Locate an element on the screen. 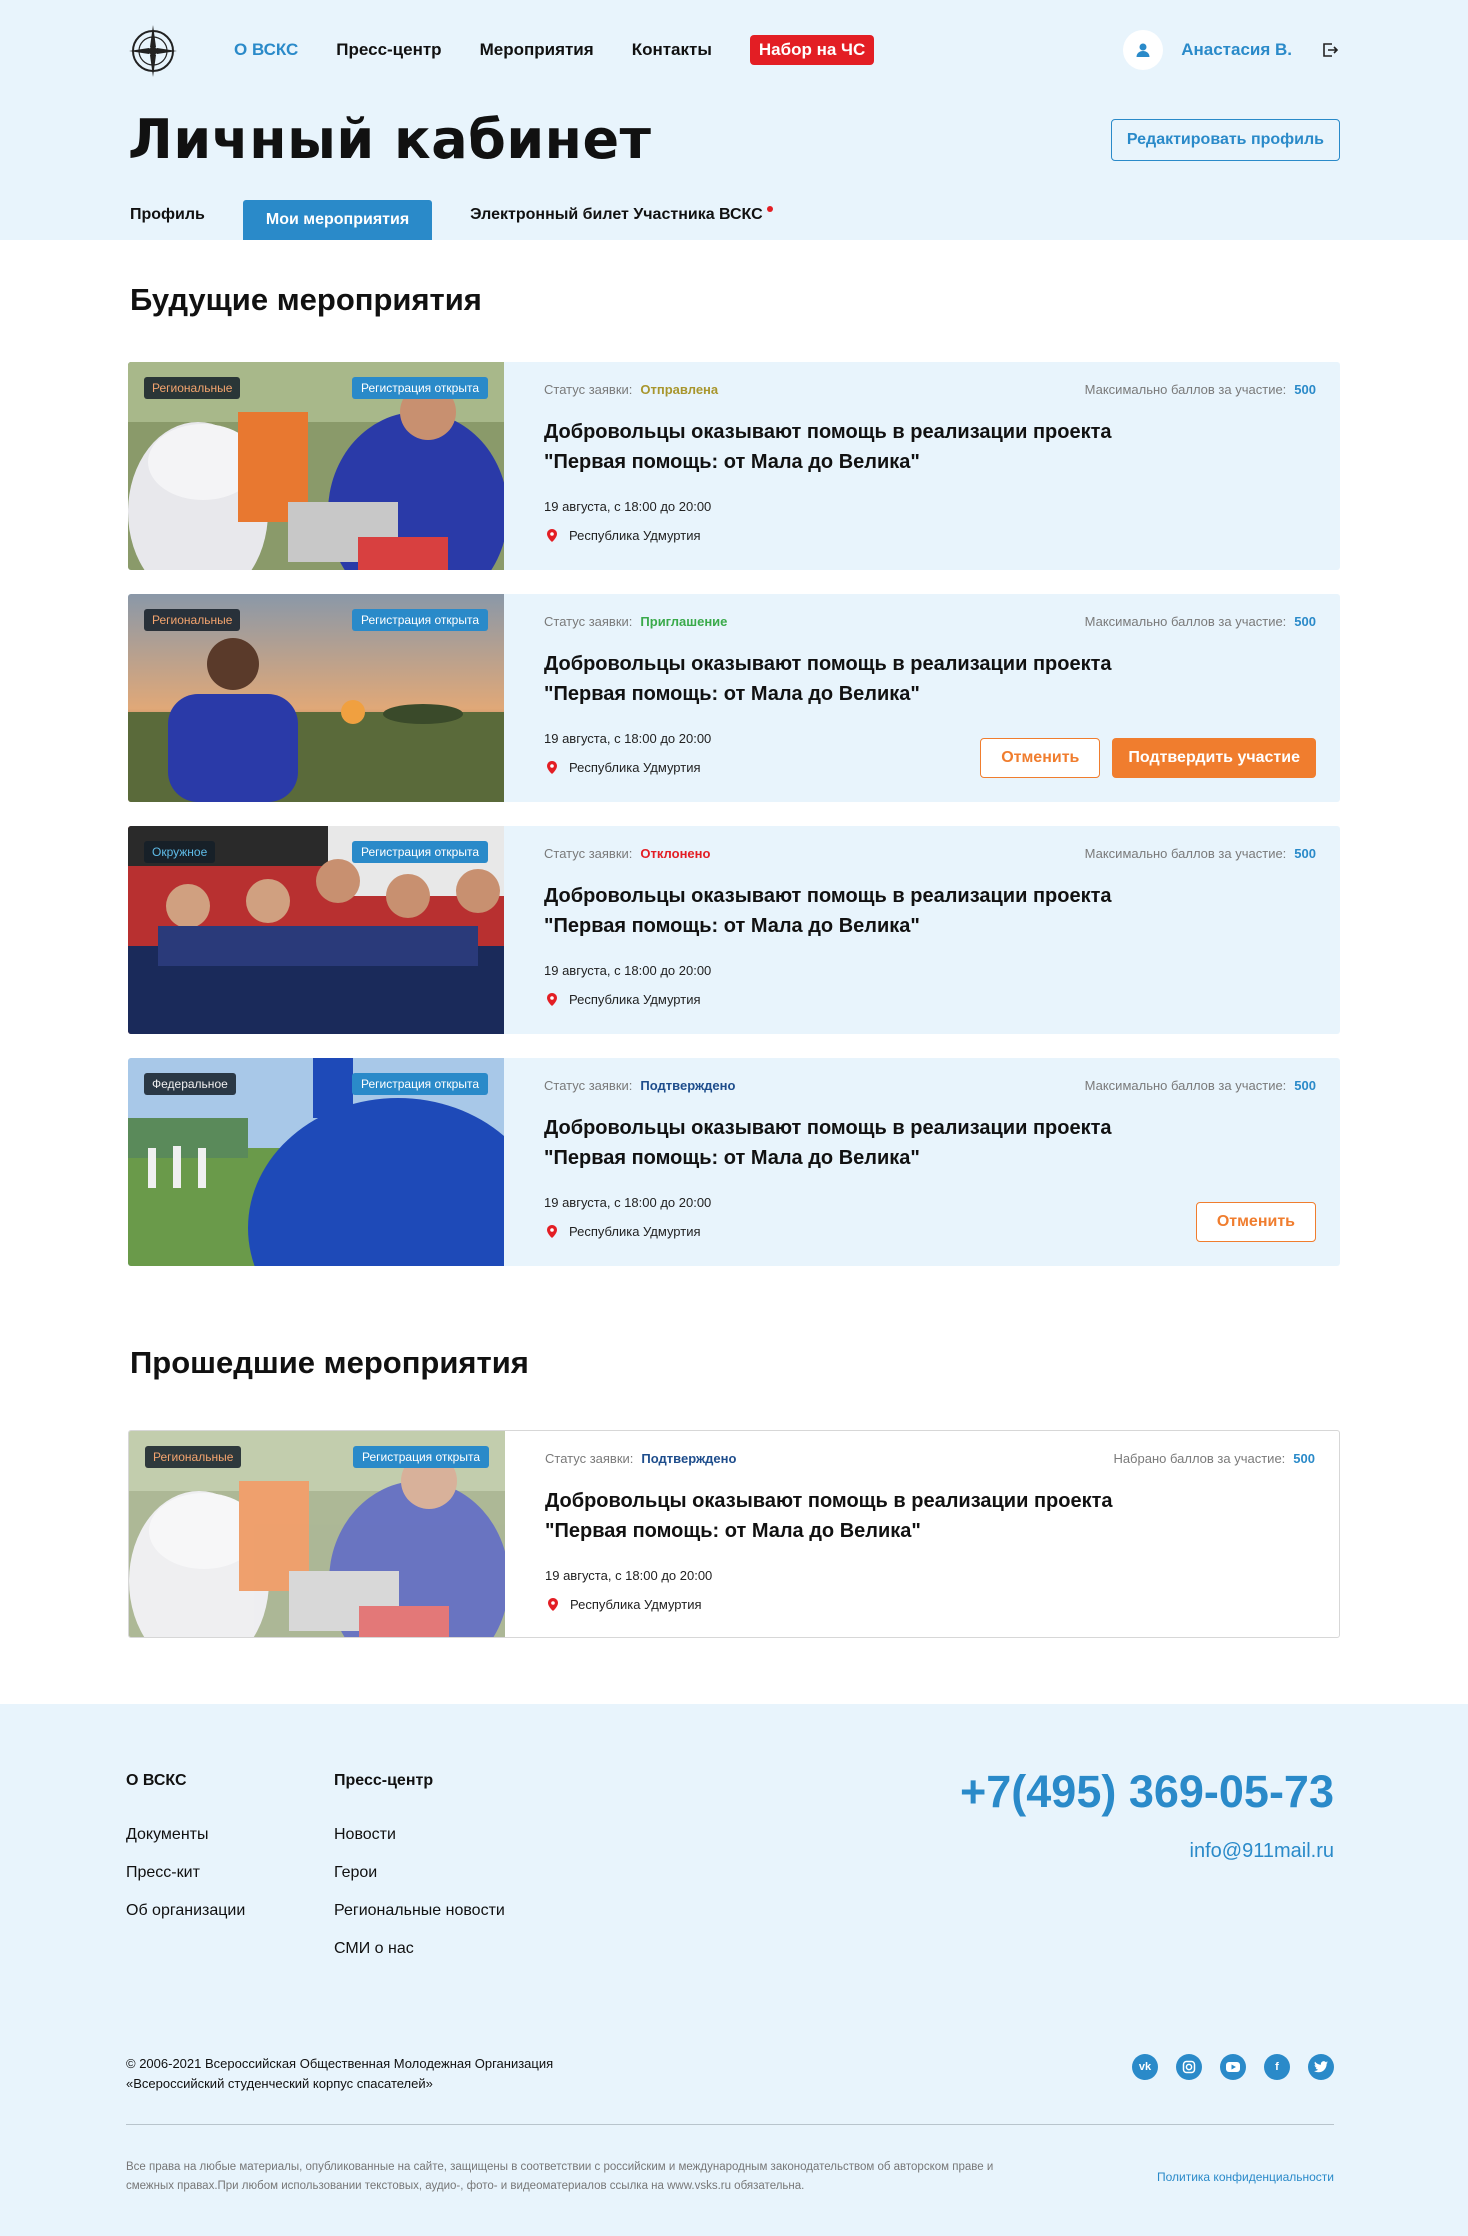  confirm-participation-button: Подтвердить участие is located at coordinates (1214, 758).